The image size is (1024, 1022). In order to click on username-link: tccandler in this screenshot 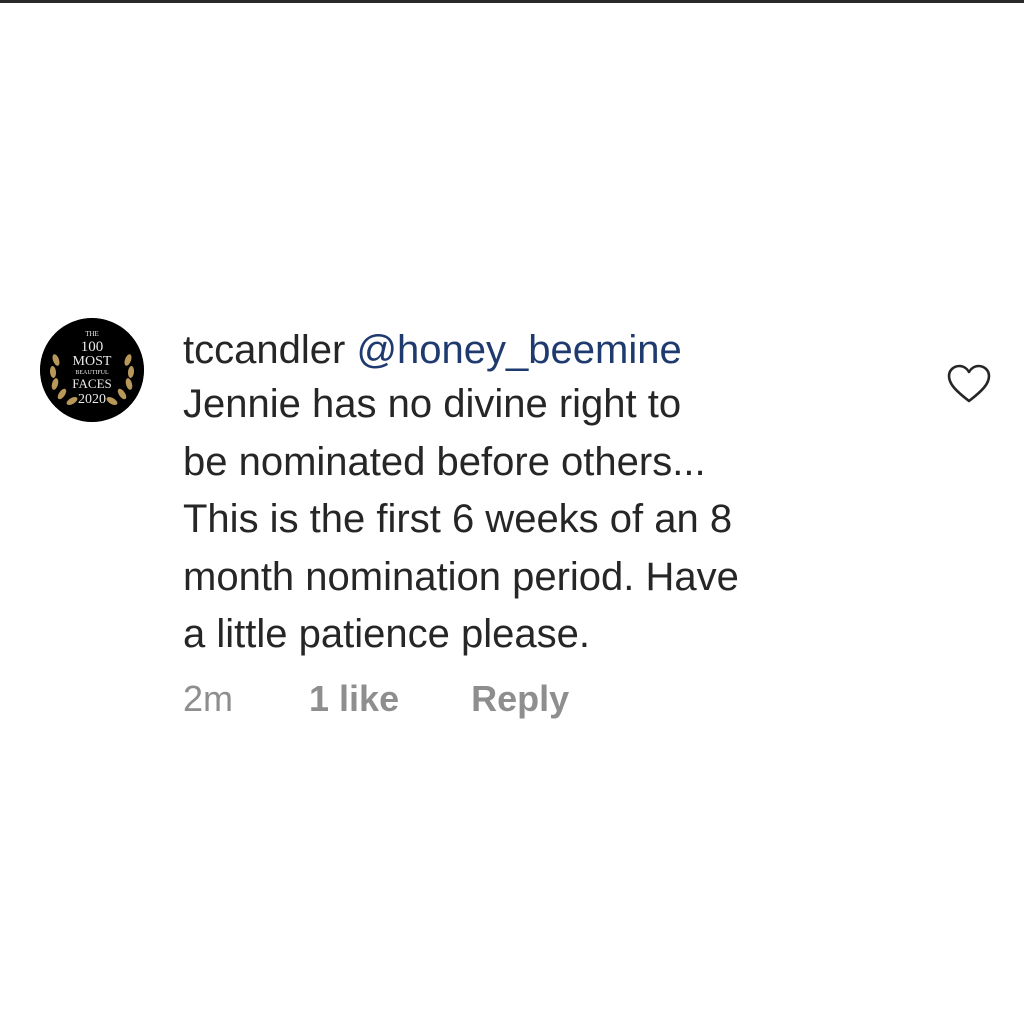, I will do `click(264, 350)`.